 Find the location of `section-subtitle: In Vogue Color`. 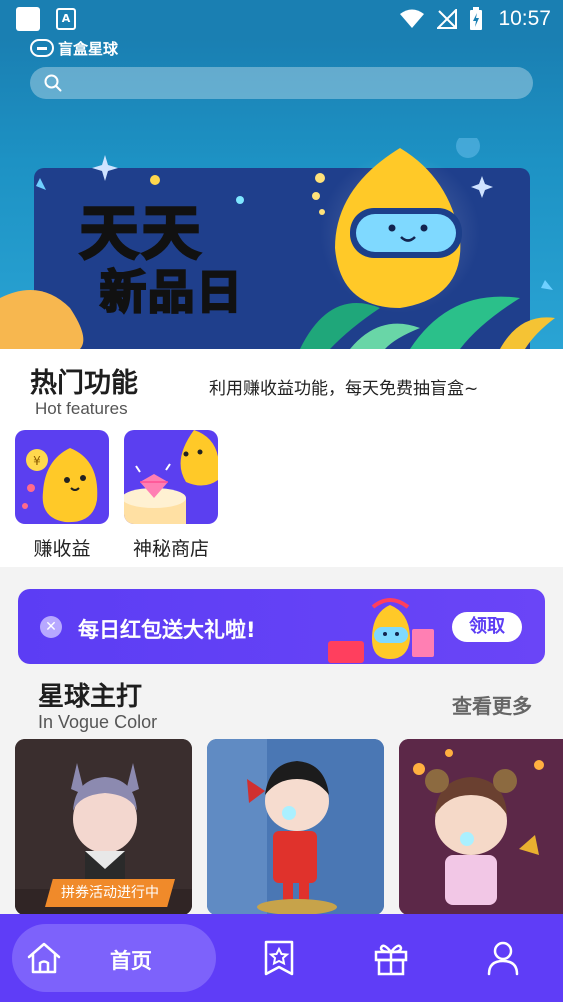

section-subtitle: In Vogue Color is located at coordinates (98, 722).